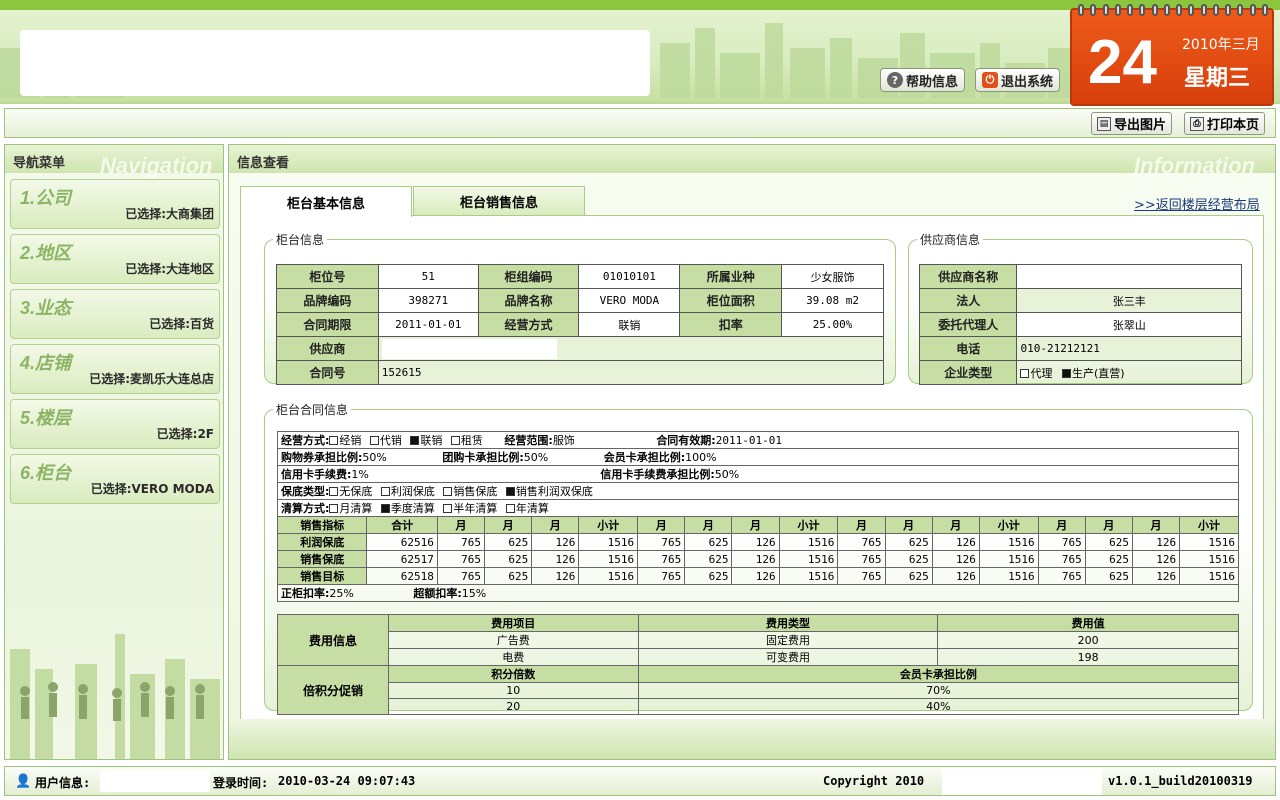  What do you see at coordinates (347, 781) in the screenshot?
I see `login-time: 2010-03-24 09:07:43` at bounding box center [347, 781].